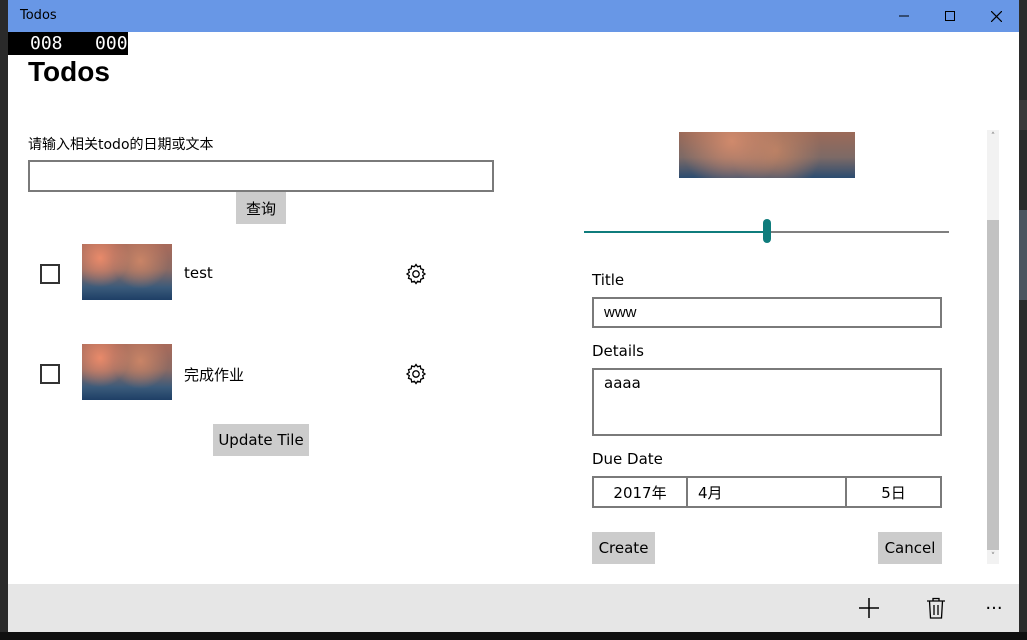  I want to click on minimize-button, so click(904, 16).